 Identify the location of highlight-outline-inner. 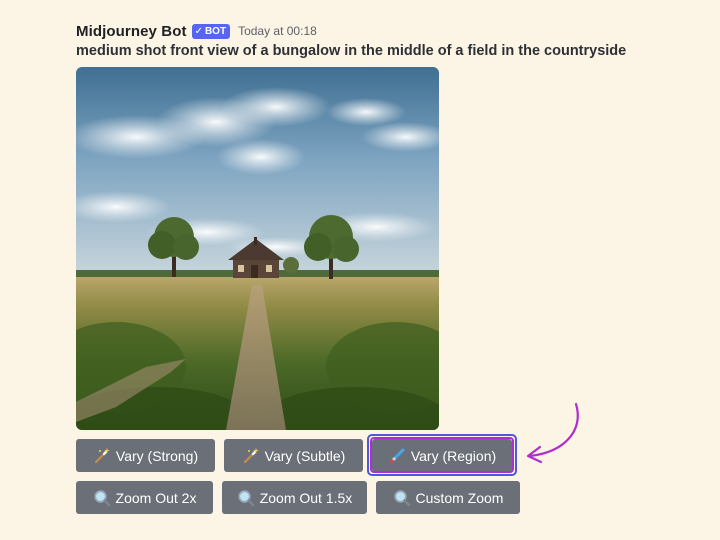
(442, 455).